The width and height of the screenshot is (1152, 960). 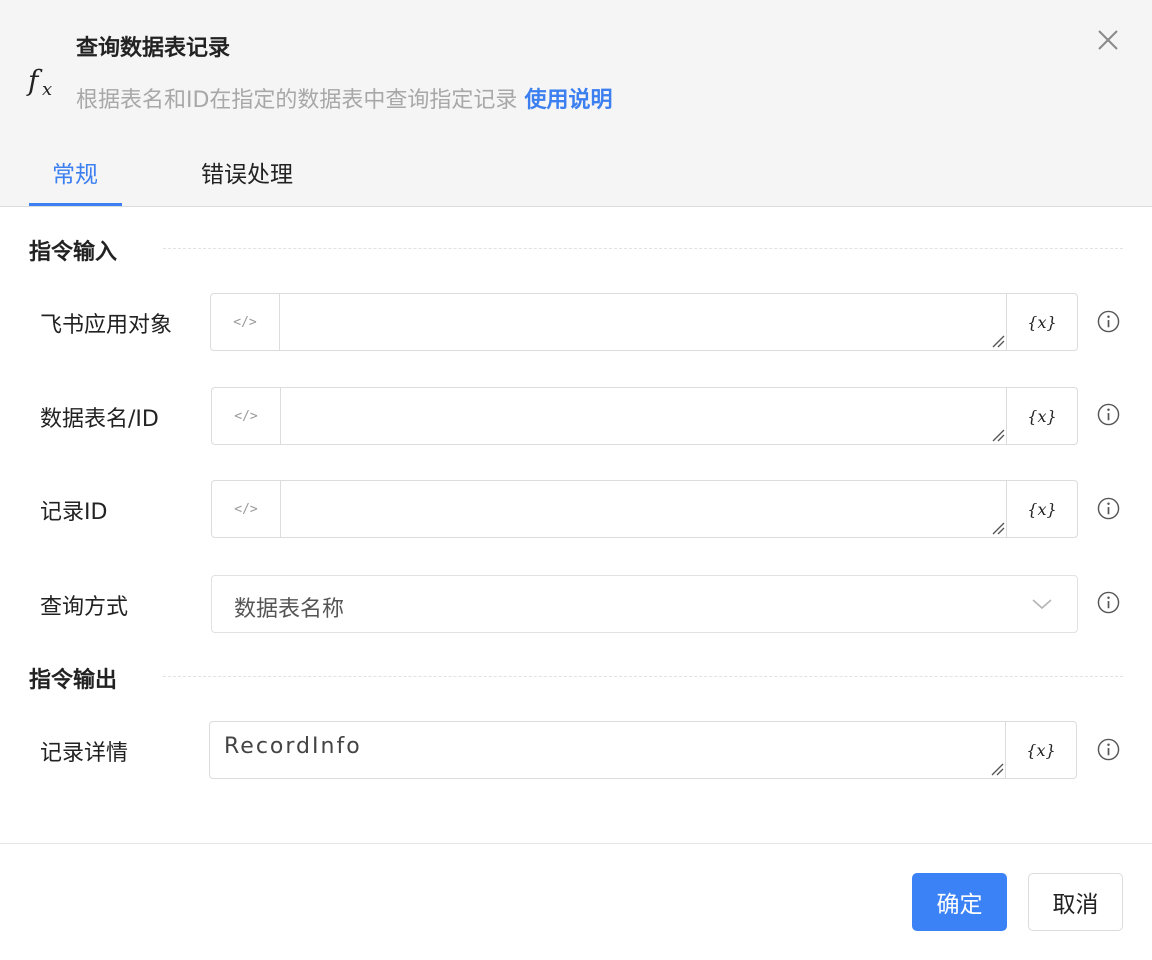 I want to click on record-detail-output: RecordInfo, so click(x=607, y=750).